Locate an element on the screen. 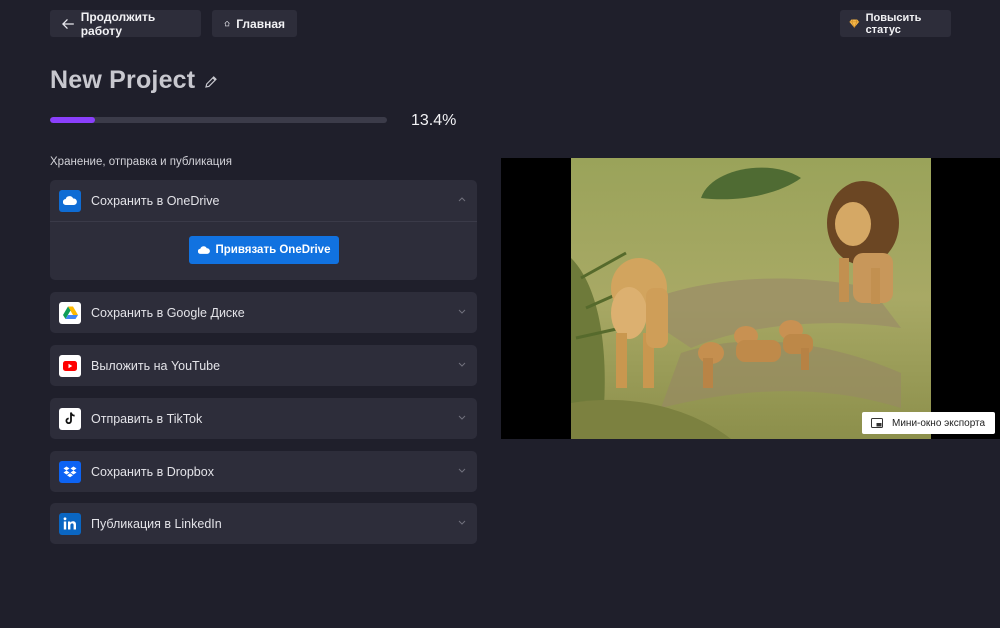 The image size is (1000, 628). home-label: Главная is located at coordinates (260, 23).